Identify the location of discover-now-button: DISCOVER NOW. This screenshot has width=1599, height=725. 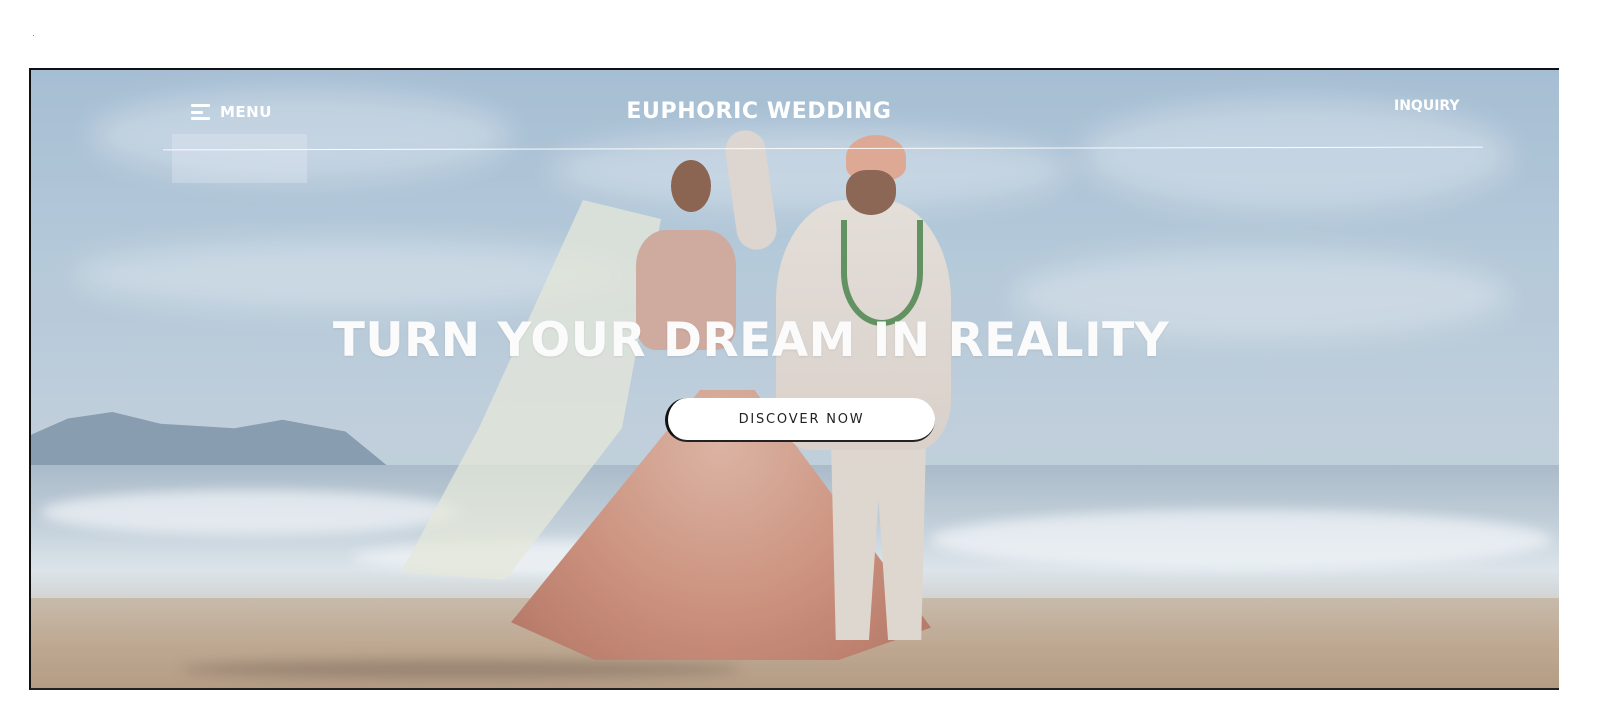
(800, 420).